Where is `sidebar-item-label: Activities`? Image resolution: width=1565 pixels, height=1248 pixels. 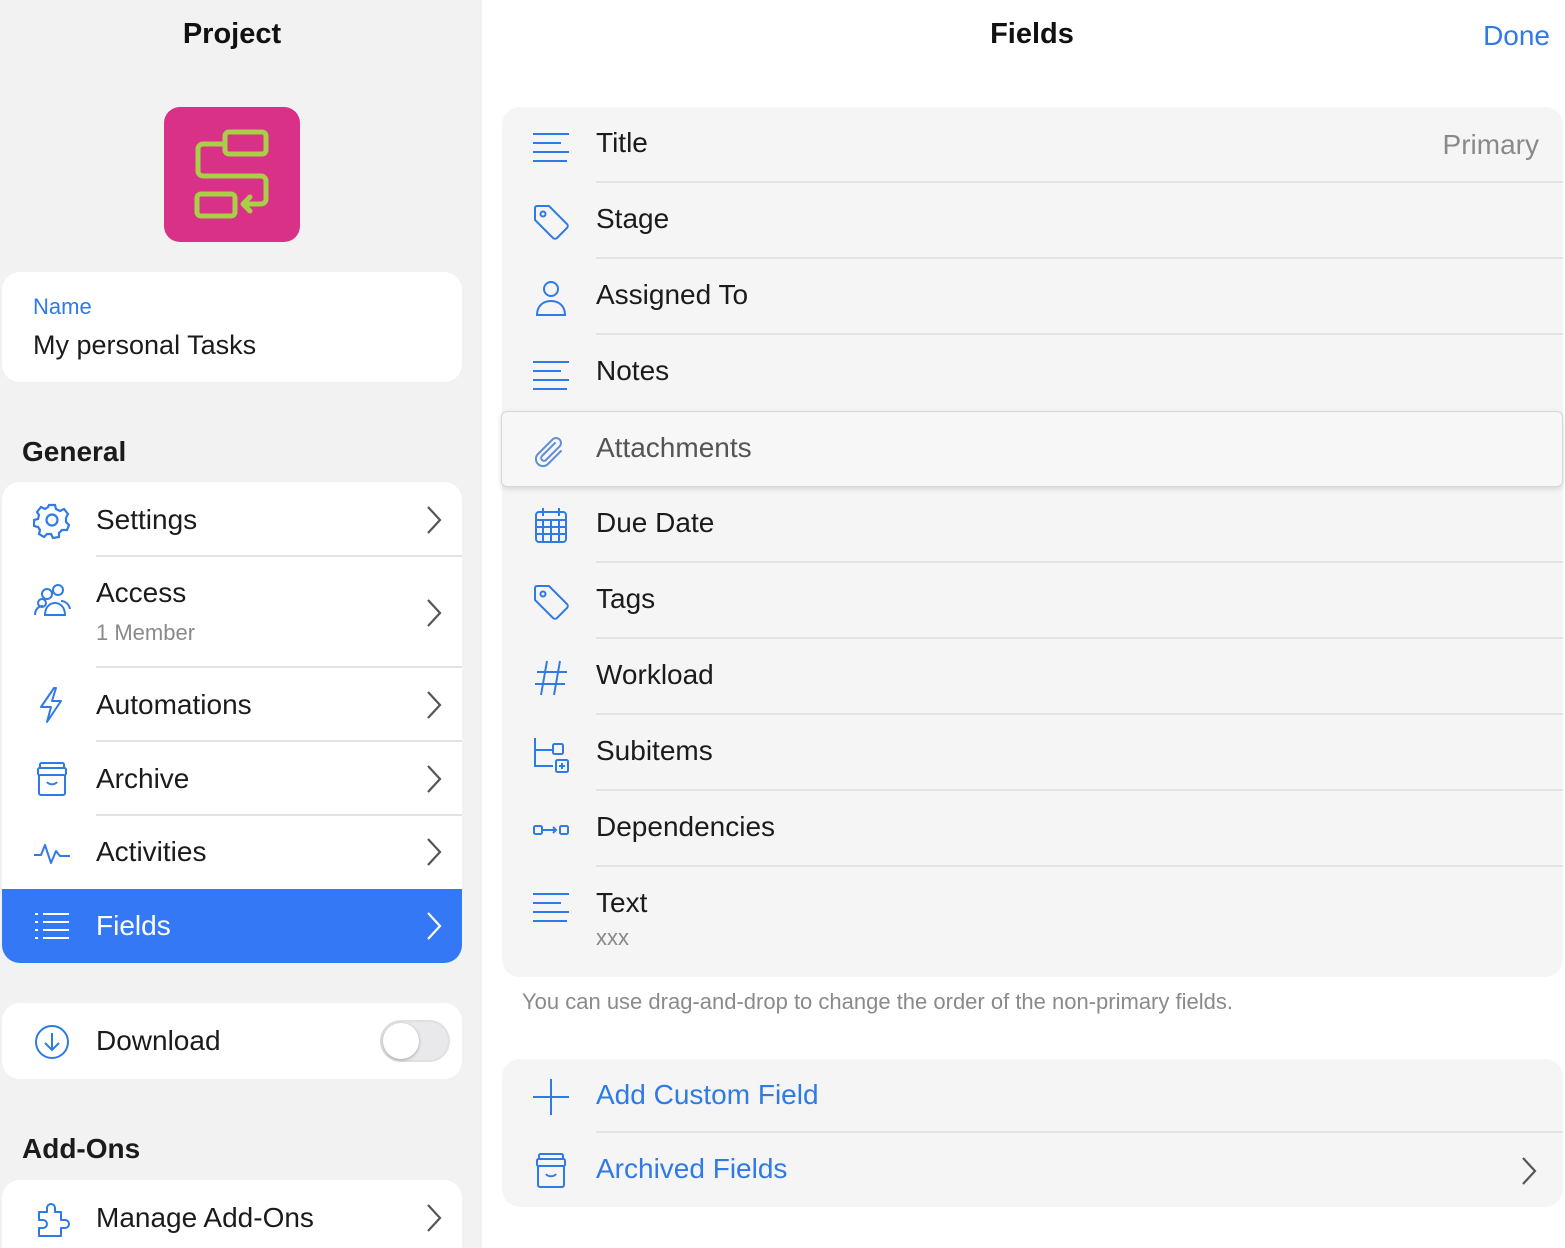
sidebar-item-label: Activities is located at coordinates (151, 851).